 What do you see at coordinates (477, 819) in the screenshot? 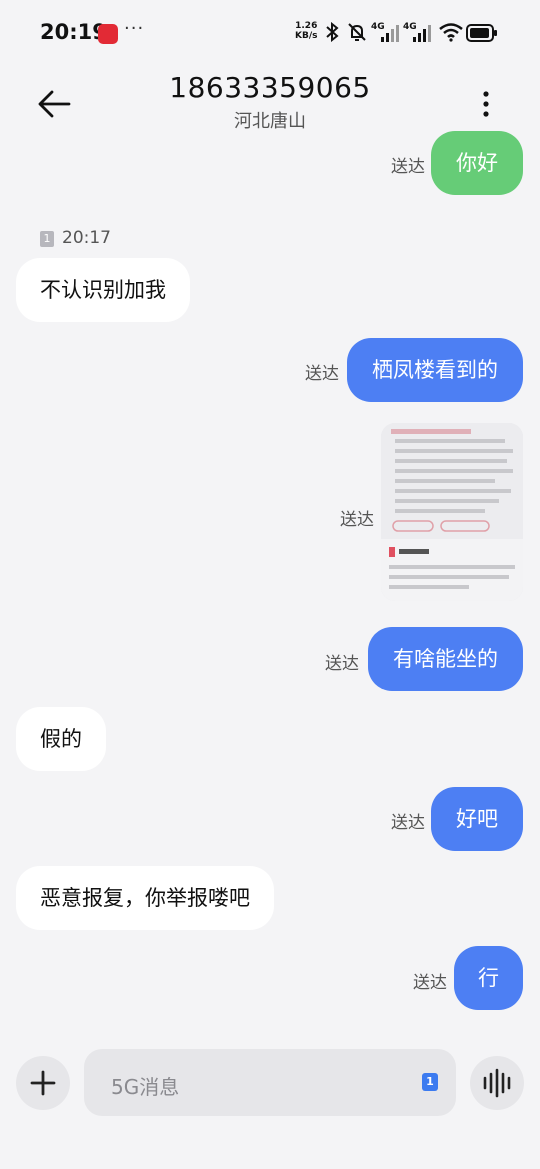
I see `message-bubble-outgoing: 好吧` at bounding box center [477, 819].